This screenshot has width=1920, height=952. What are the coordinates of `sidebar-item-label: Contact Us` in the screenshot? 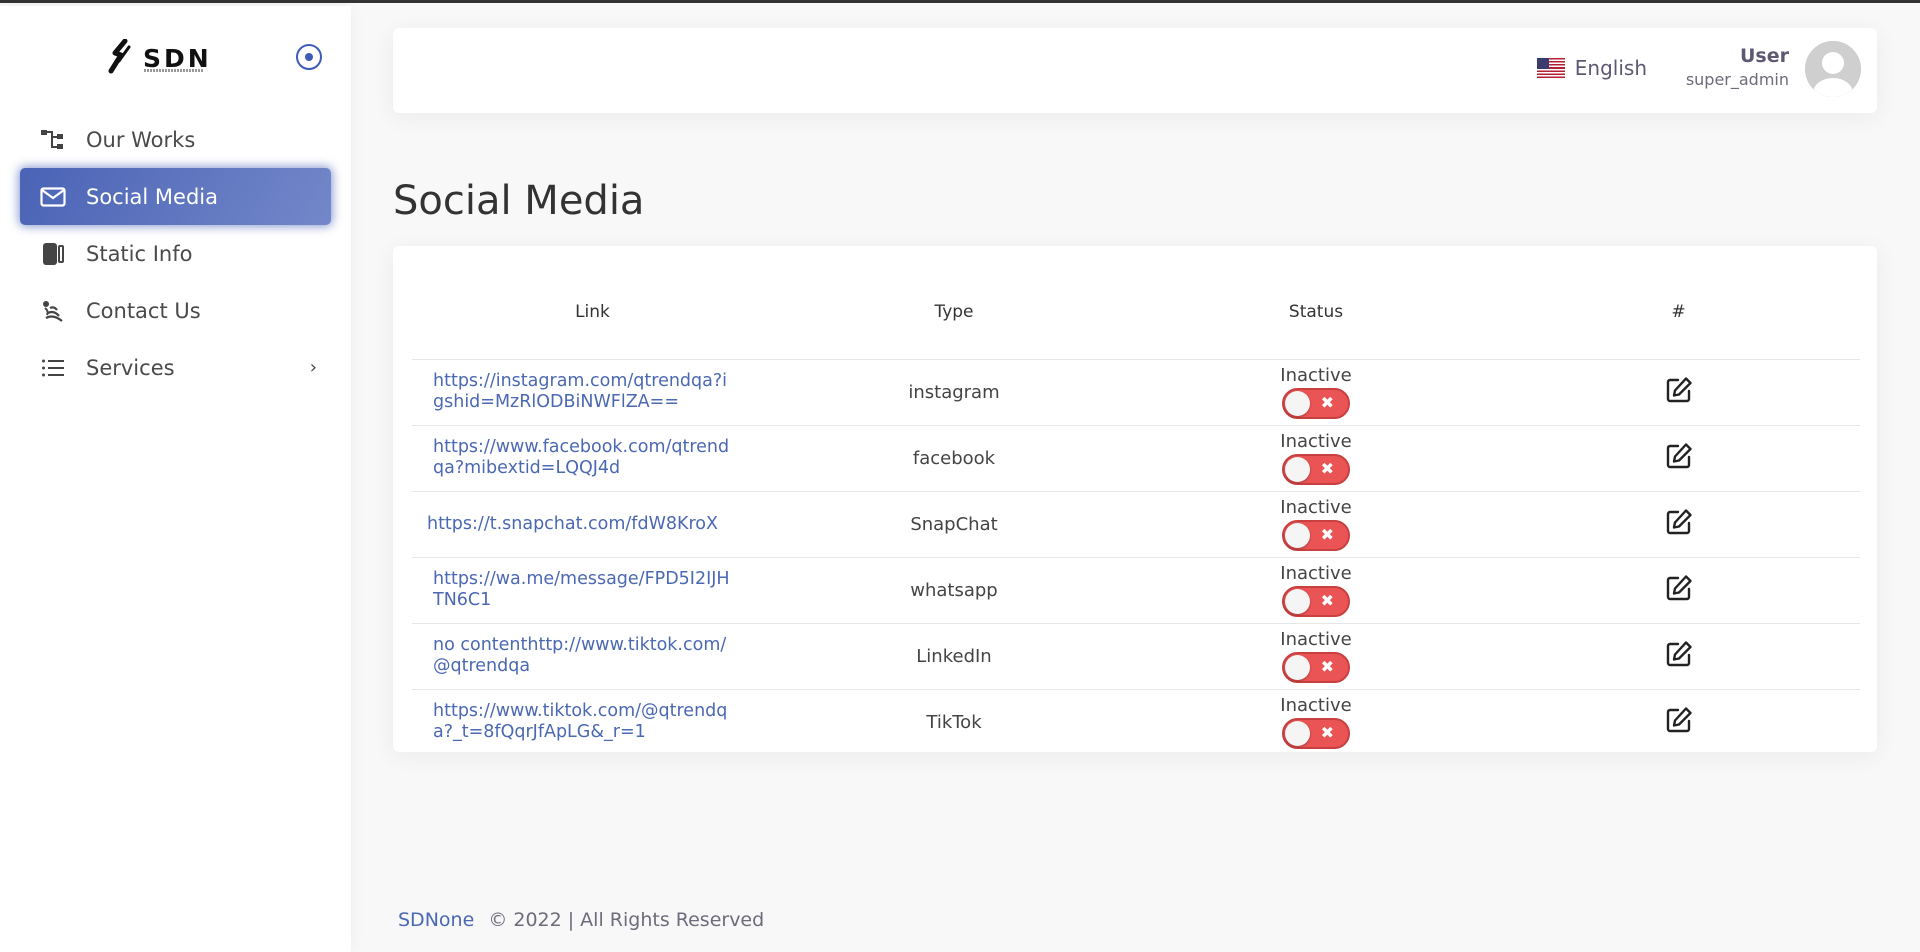 It's located at (143, 310).